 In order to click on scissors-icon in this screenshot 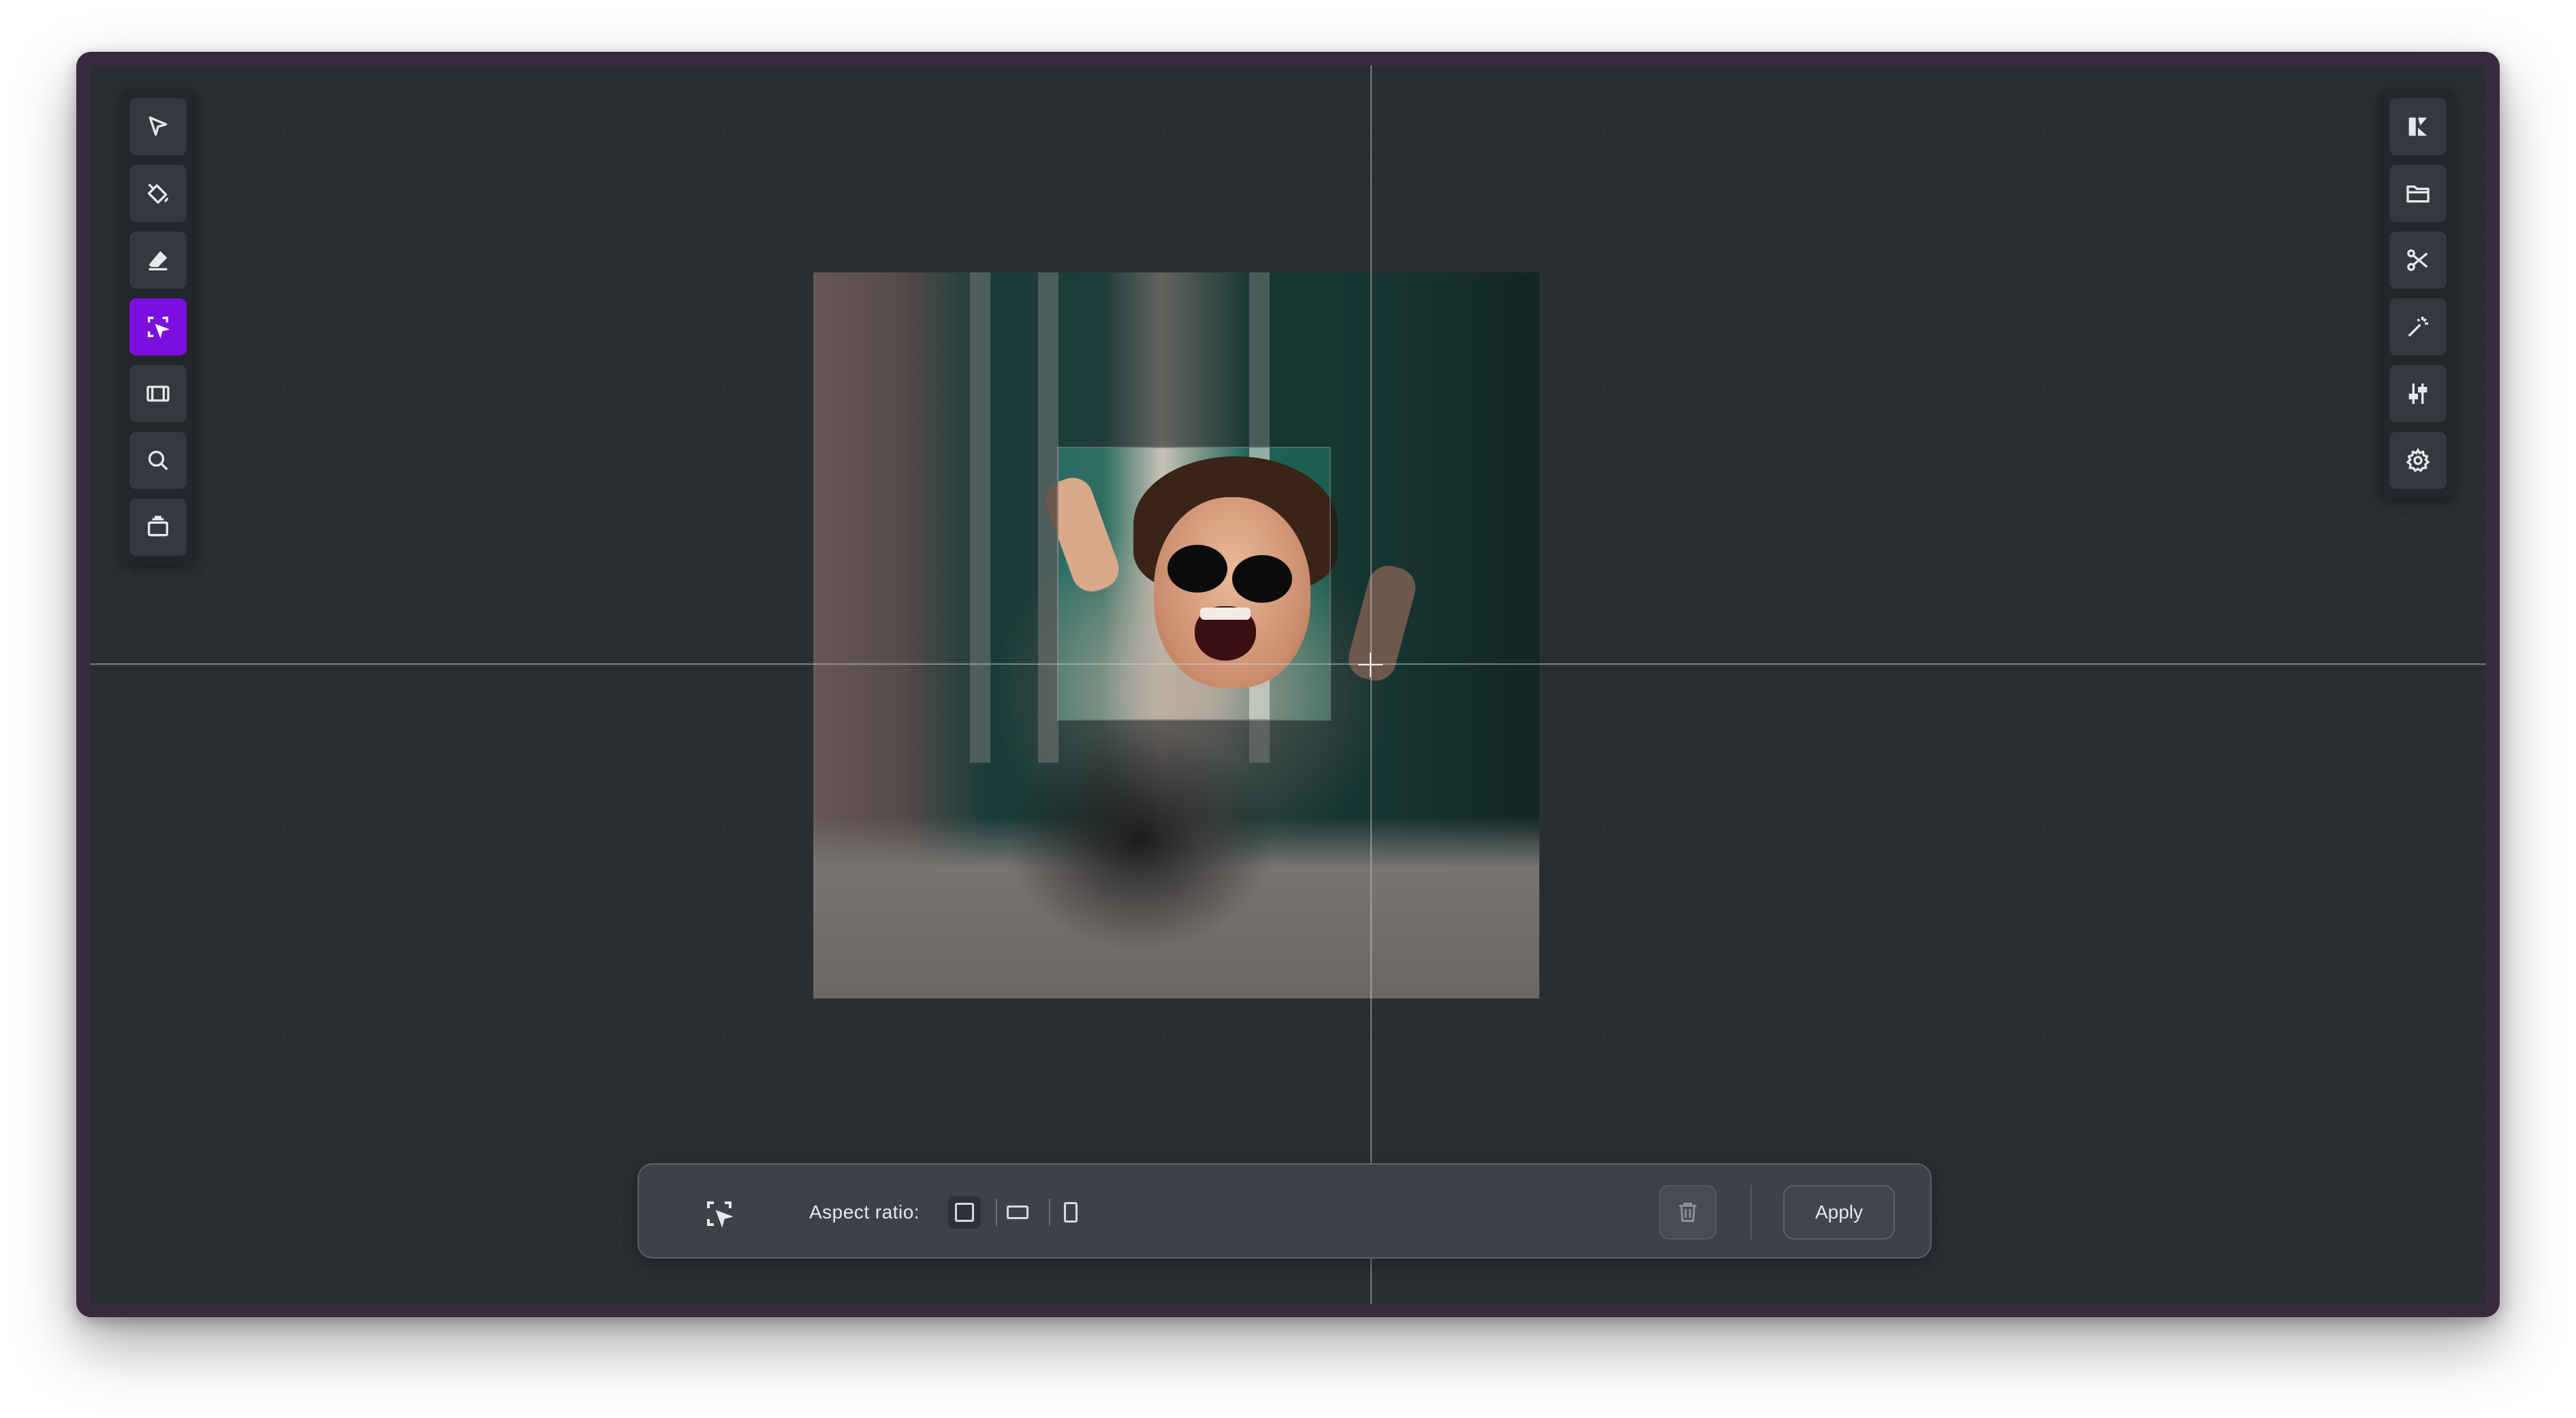, I will do `click(2417, 260)`.